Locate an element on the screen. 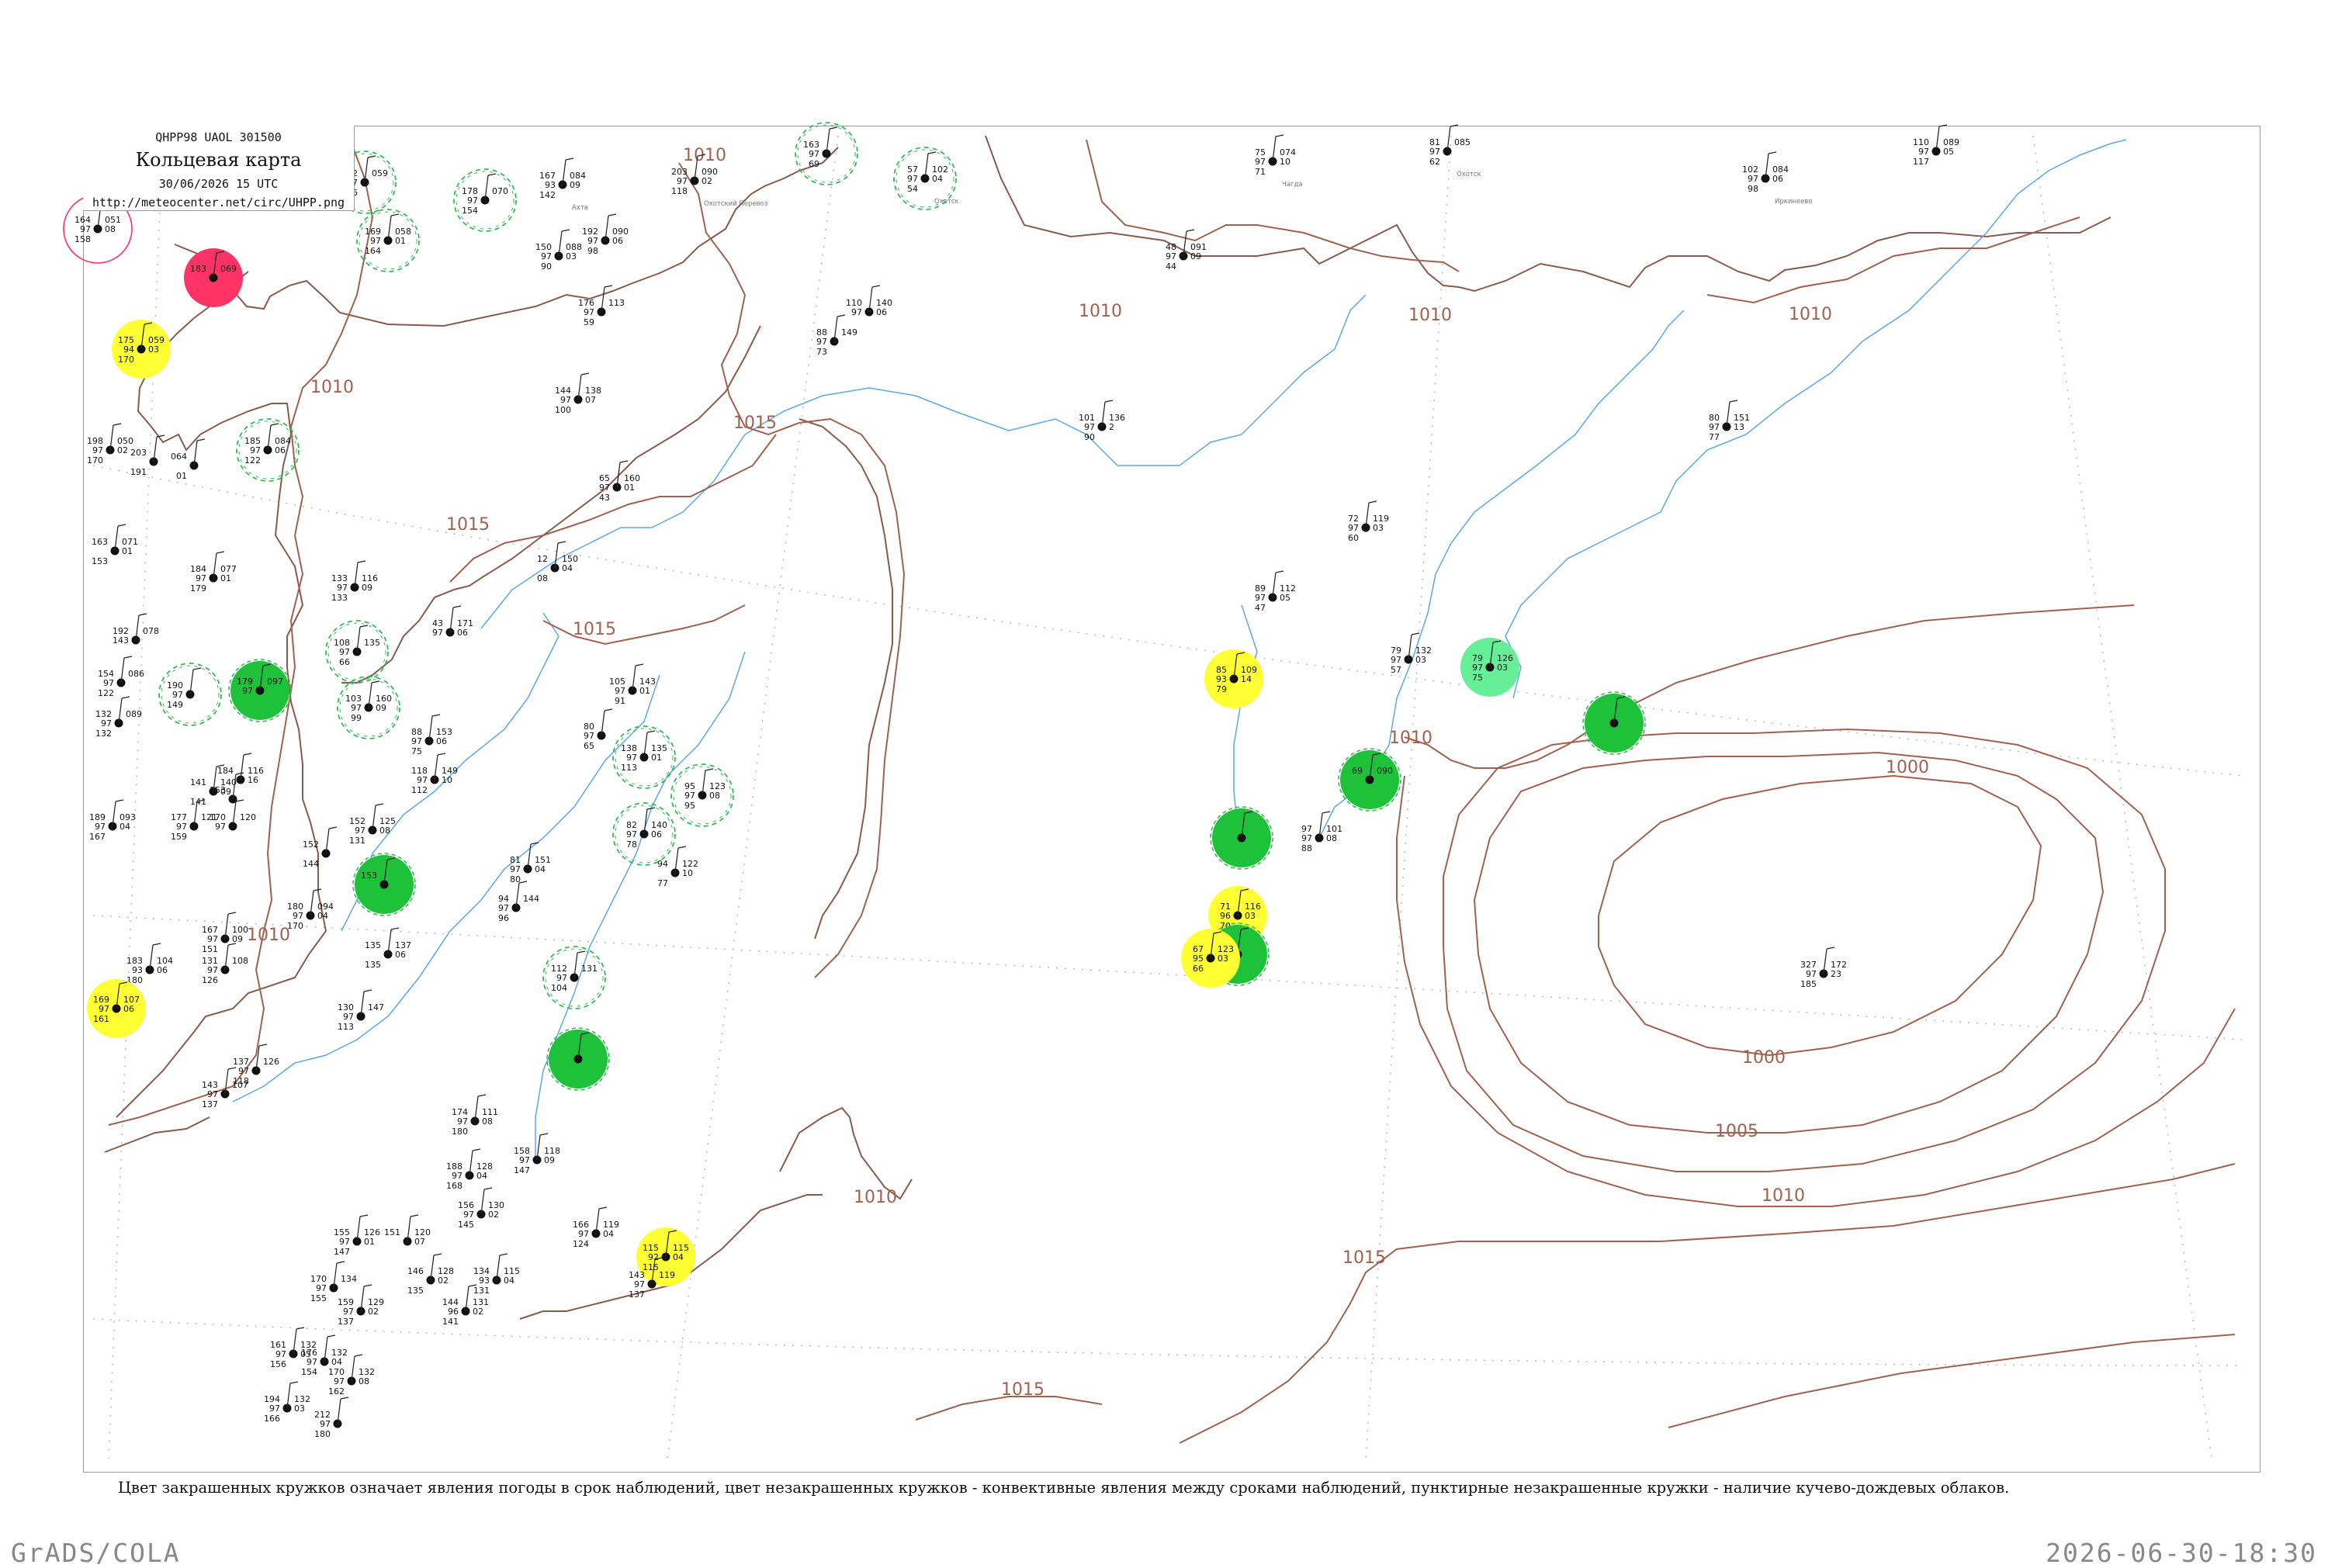 This screenshot has width=2328, height=1568. station-visibility: 104 is located at coordinates (559, 988).